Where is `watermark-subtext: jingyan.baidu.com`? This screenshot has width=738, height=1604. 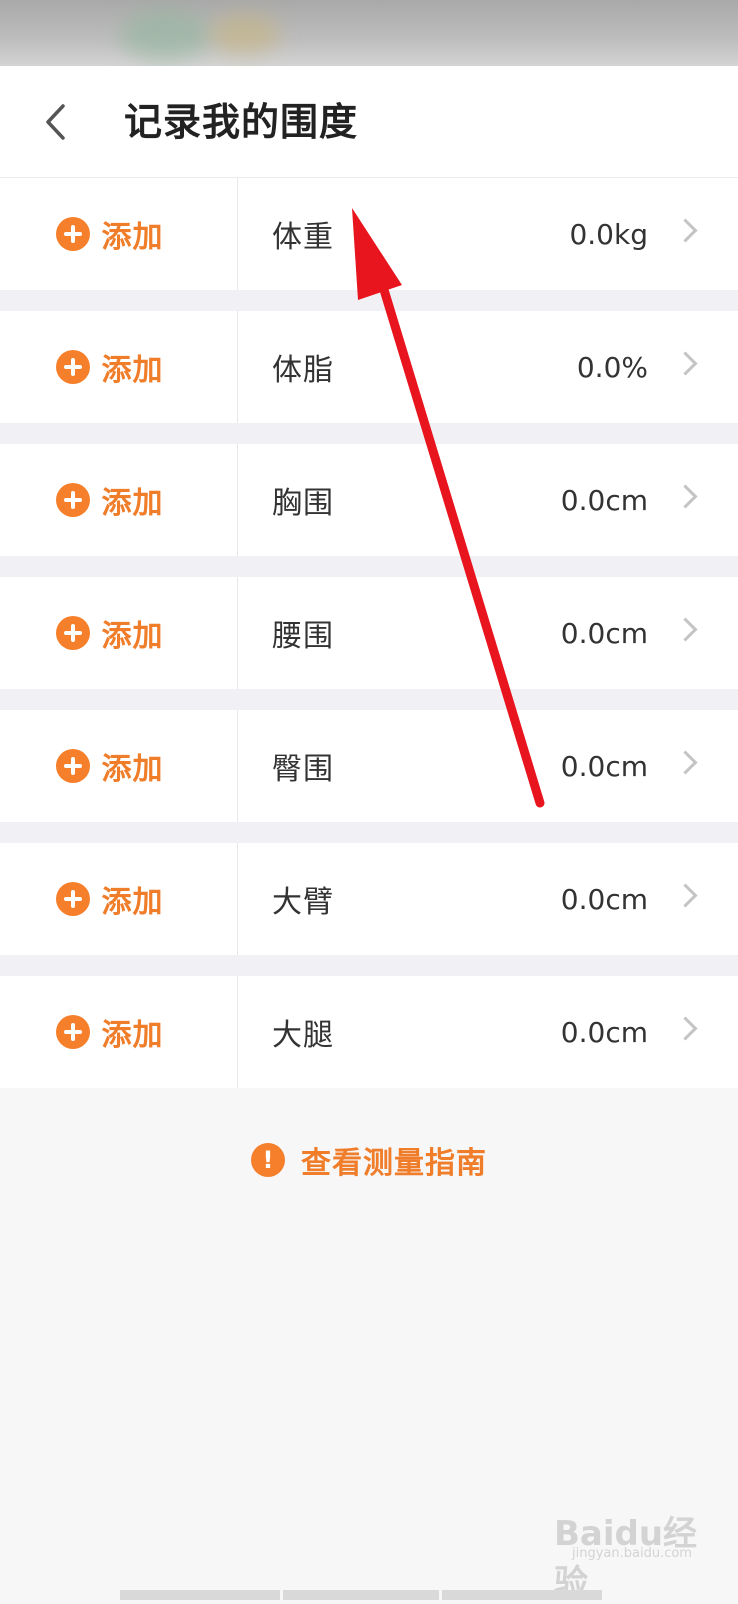 watermark-subtext: jingyan.baidu.com is located at coordinates (632, 1553).